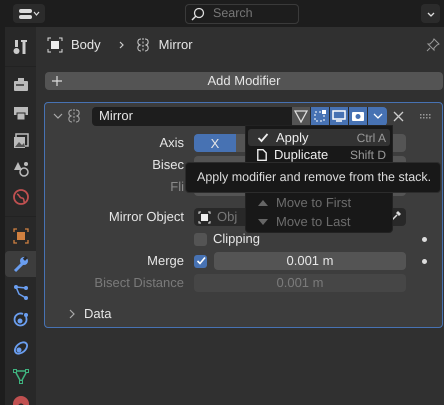 The width and height of the screenshot is (444, 405). I want to click on properties-tab, so click(20, 264).